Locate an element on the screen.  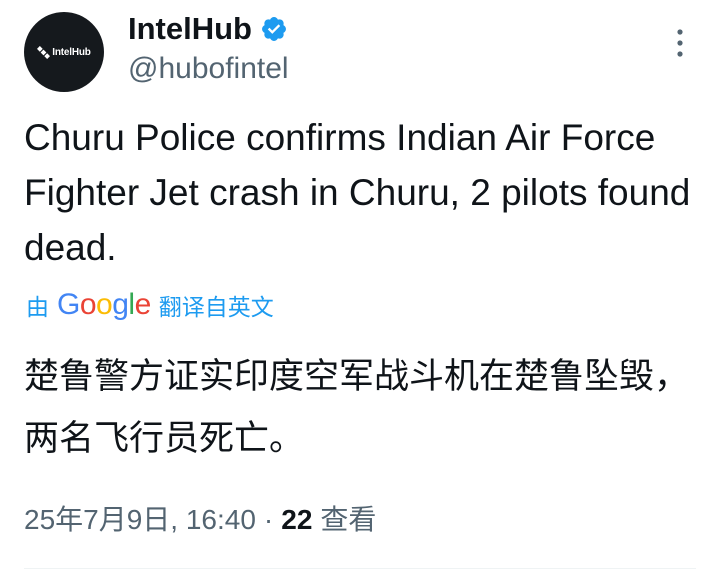
tweet-header: IntelHub @hubofintel is located at coordinates (208, 48).